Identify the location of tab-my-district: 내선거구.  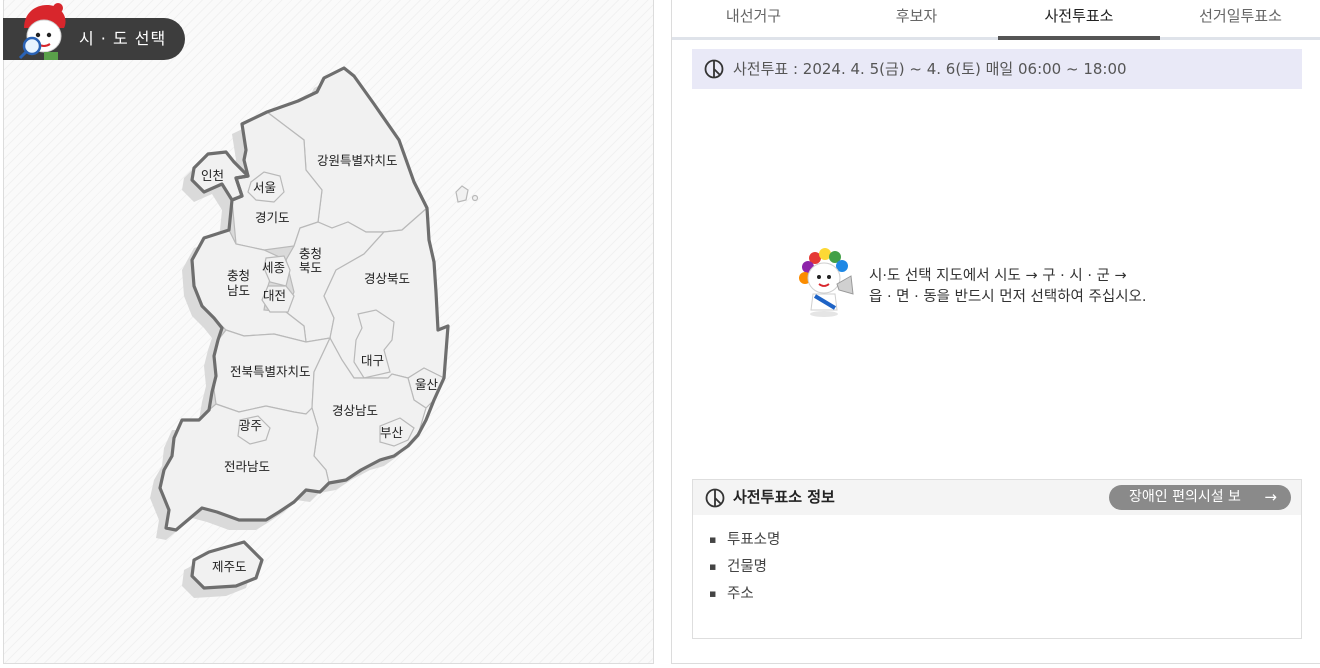
(753, 18).